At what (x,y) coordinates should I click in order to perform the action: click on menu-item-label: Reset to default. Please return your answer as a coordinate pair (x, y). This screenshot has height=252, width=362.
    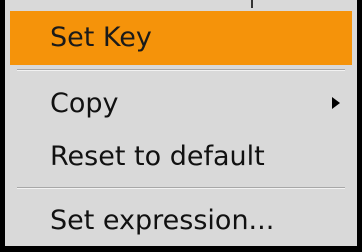
    Looking at the image, I should click on (157, 156).